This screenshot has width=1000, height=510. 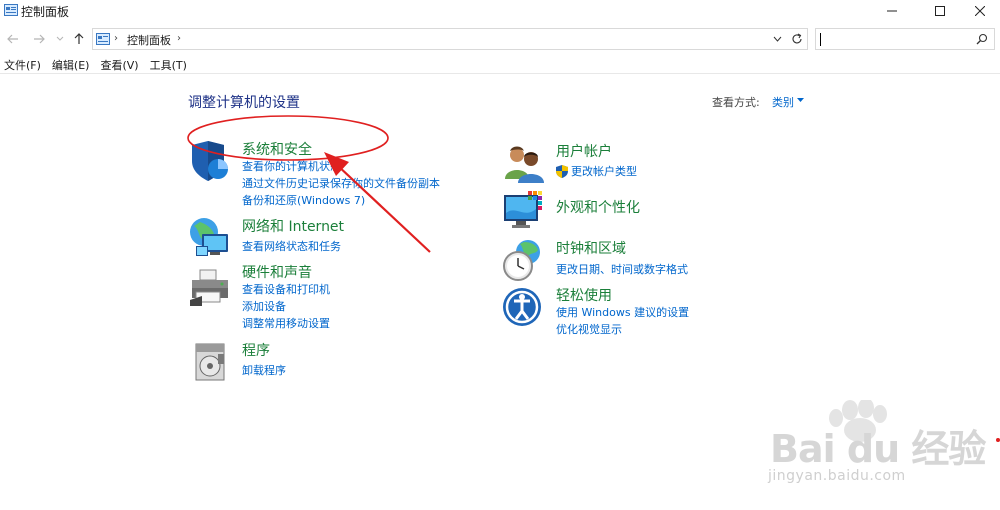 I want to click on category-title: 程序, so click(x=256, y=350).